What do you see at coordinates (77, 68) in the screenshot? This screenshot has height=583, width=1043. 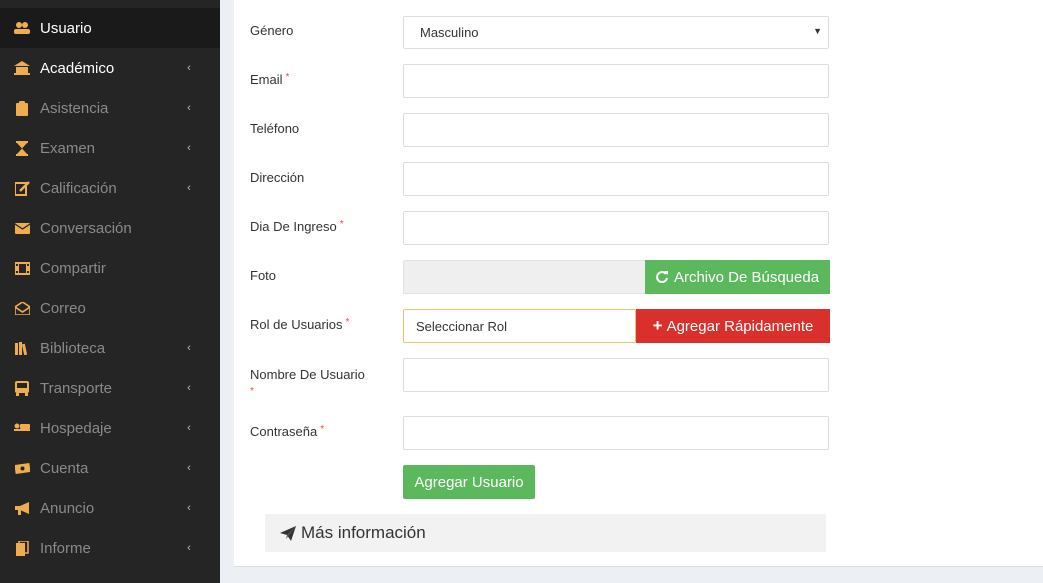 I see `sidebar-item-label: Académico` at bounding box center [77, 68].